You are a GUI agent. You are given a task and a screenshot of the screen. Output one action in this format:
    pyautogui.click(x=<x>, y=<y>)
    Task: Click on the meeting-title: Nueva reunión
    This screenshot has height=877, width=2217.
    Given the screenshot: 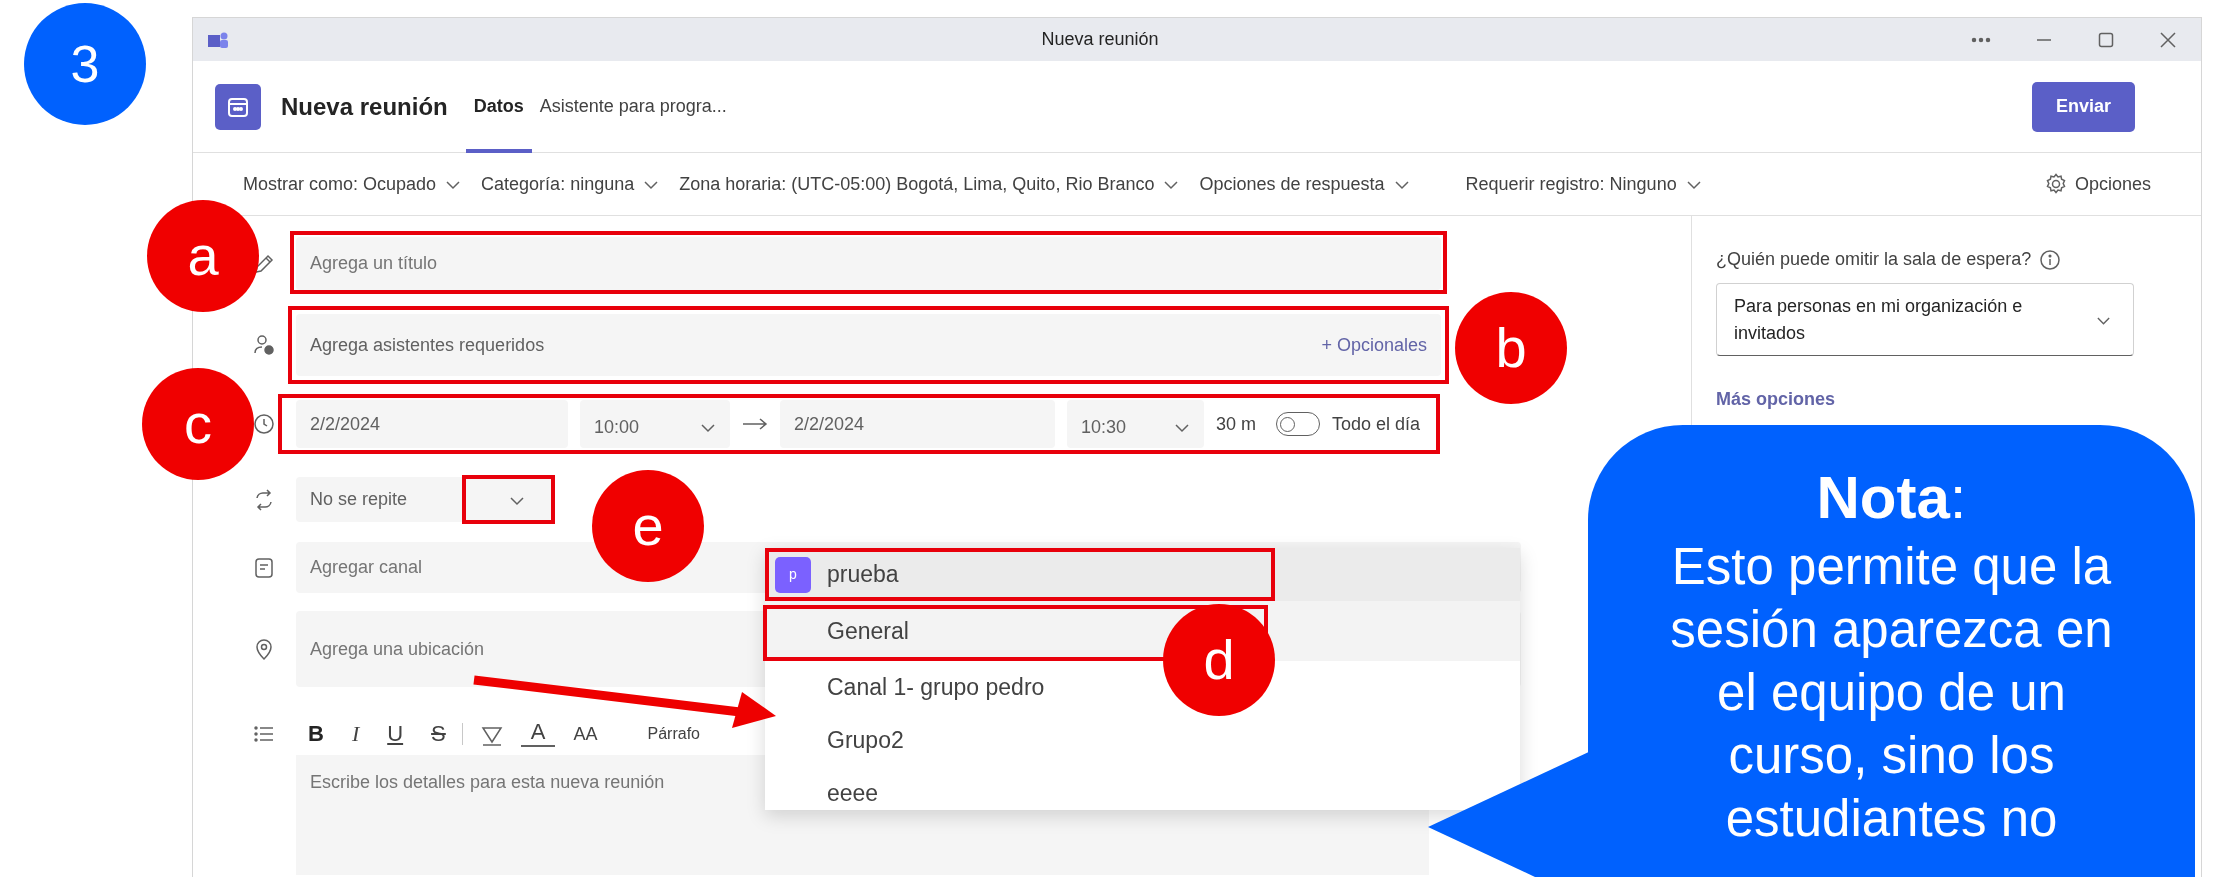 What is the action you would take?
    pyautogui.click(x=364, y=106)
    